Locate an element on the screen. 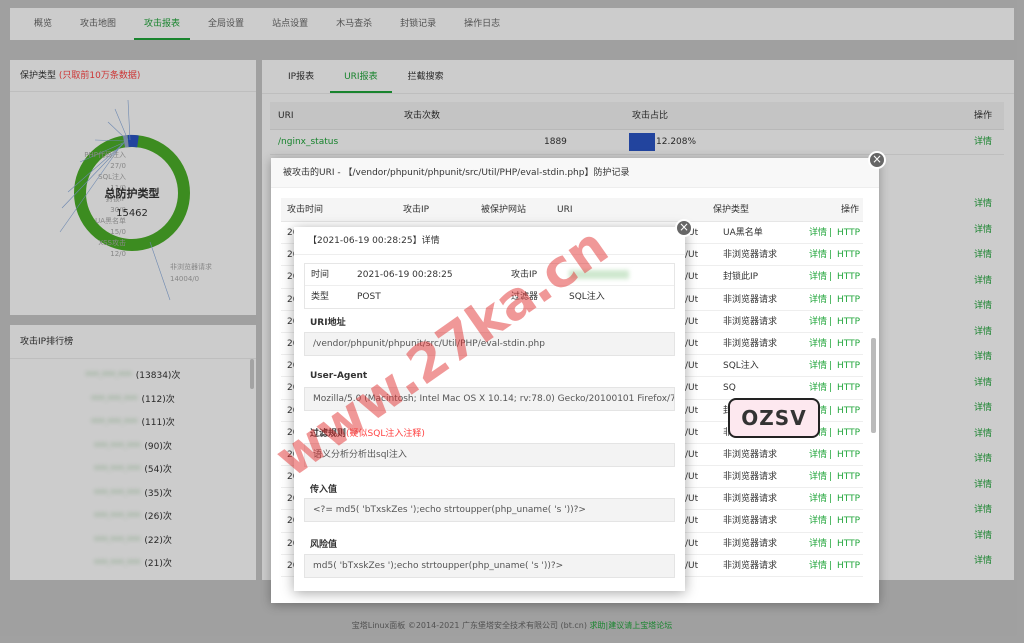 Image resolution: width=1024 pixels, height=643 pixels. dialog1-table-header: 攻击时间 攻击IP 被保护网站 URI 保护类型 操作 is located at coordinates (572, 210).